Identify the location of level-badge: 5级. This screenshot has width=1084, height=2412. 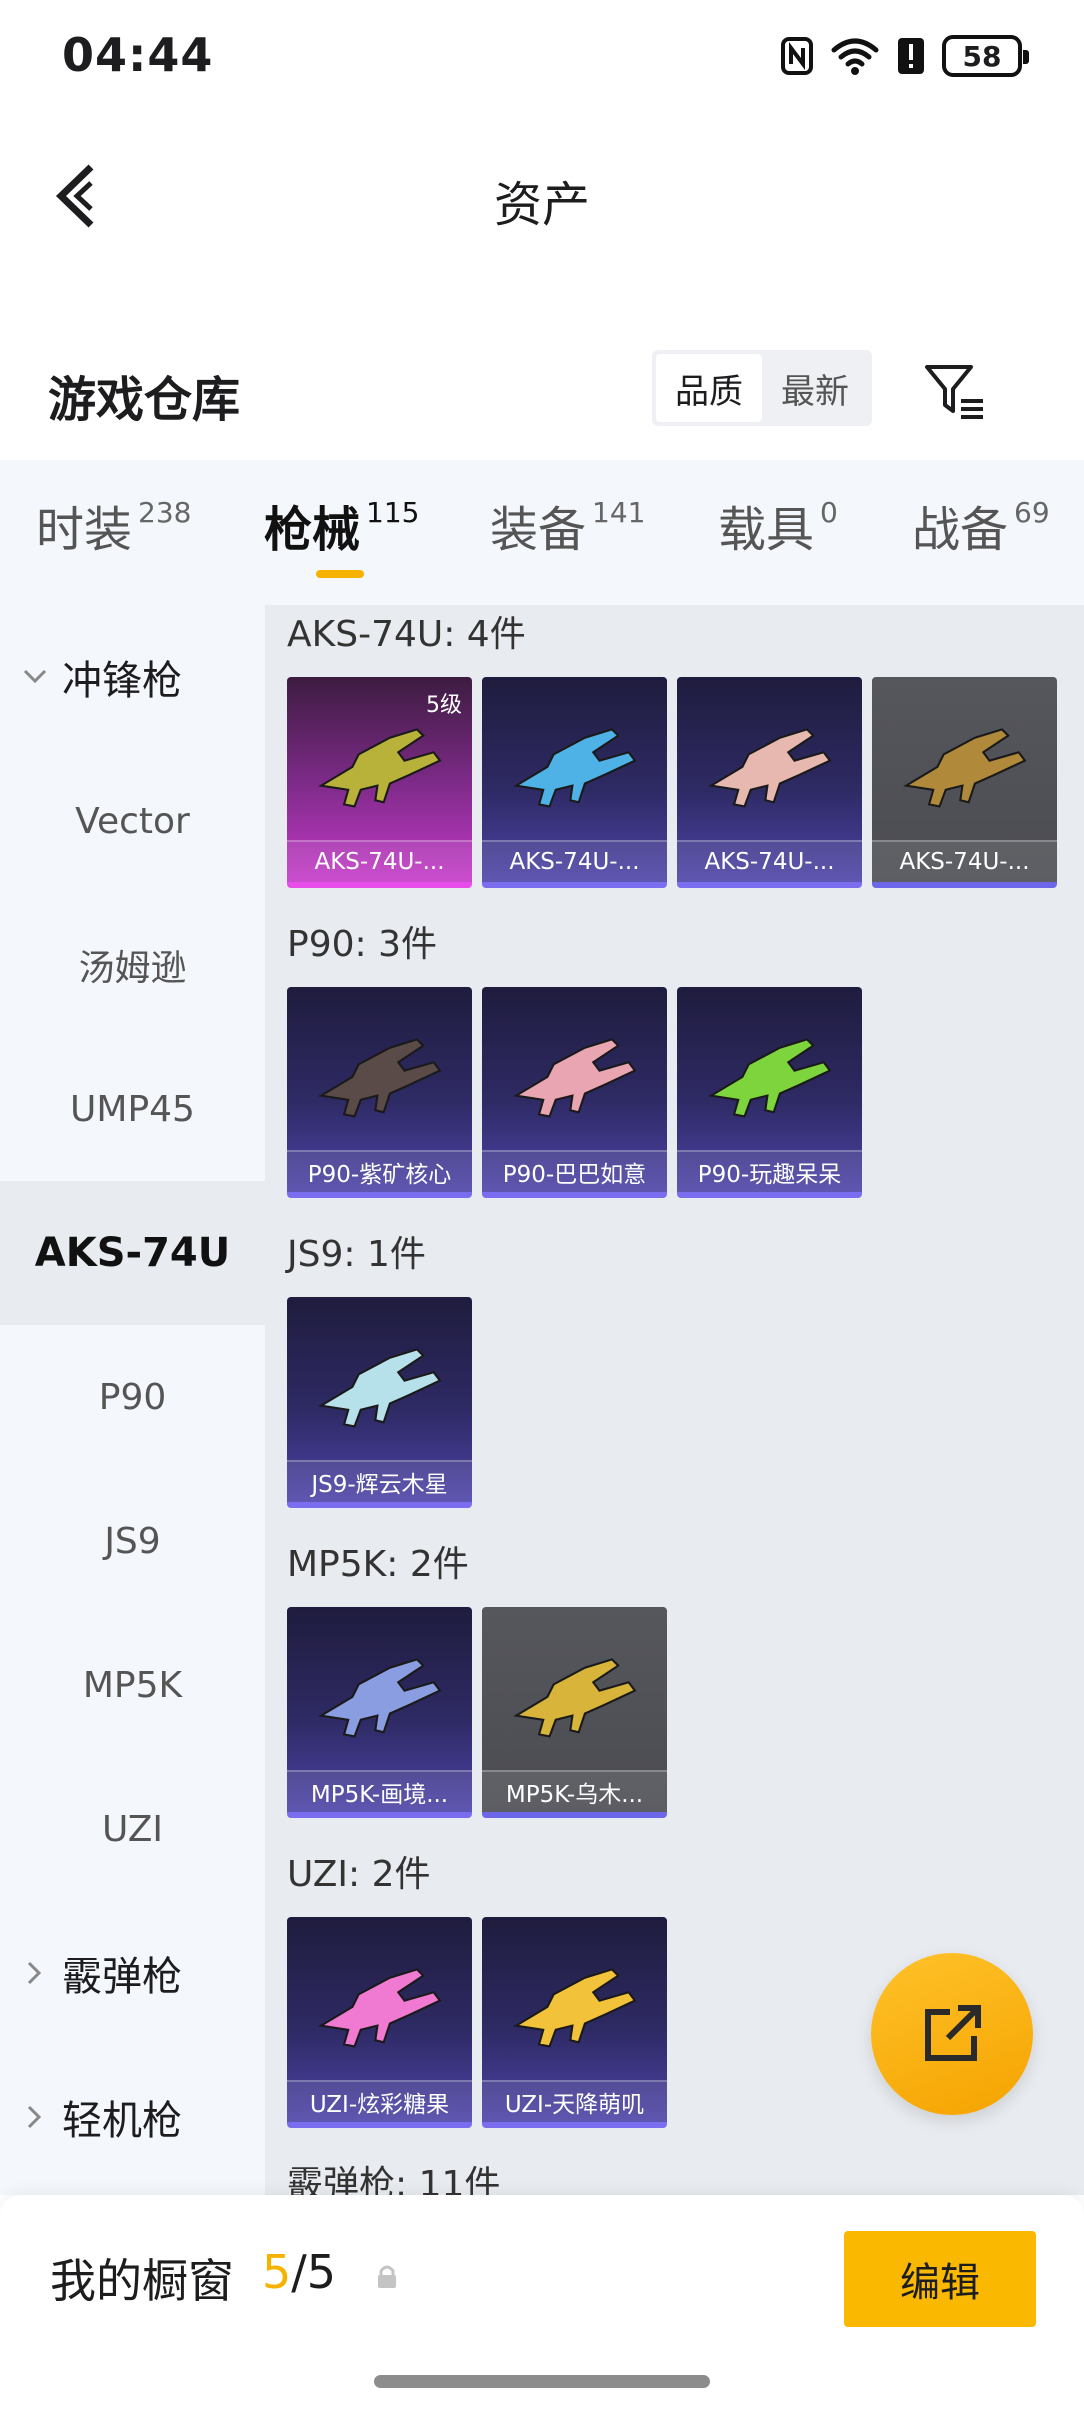
(444, 705).